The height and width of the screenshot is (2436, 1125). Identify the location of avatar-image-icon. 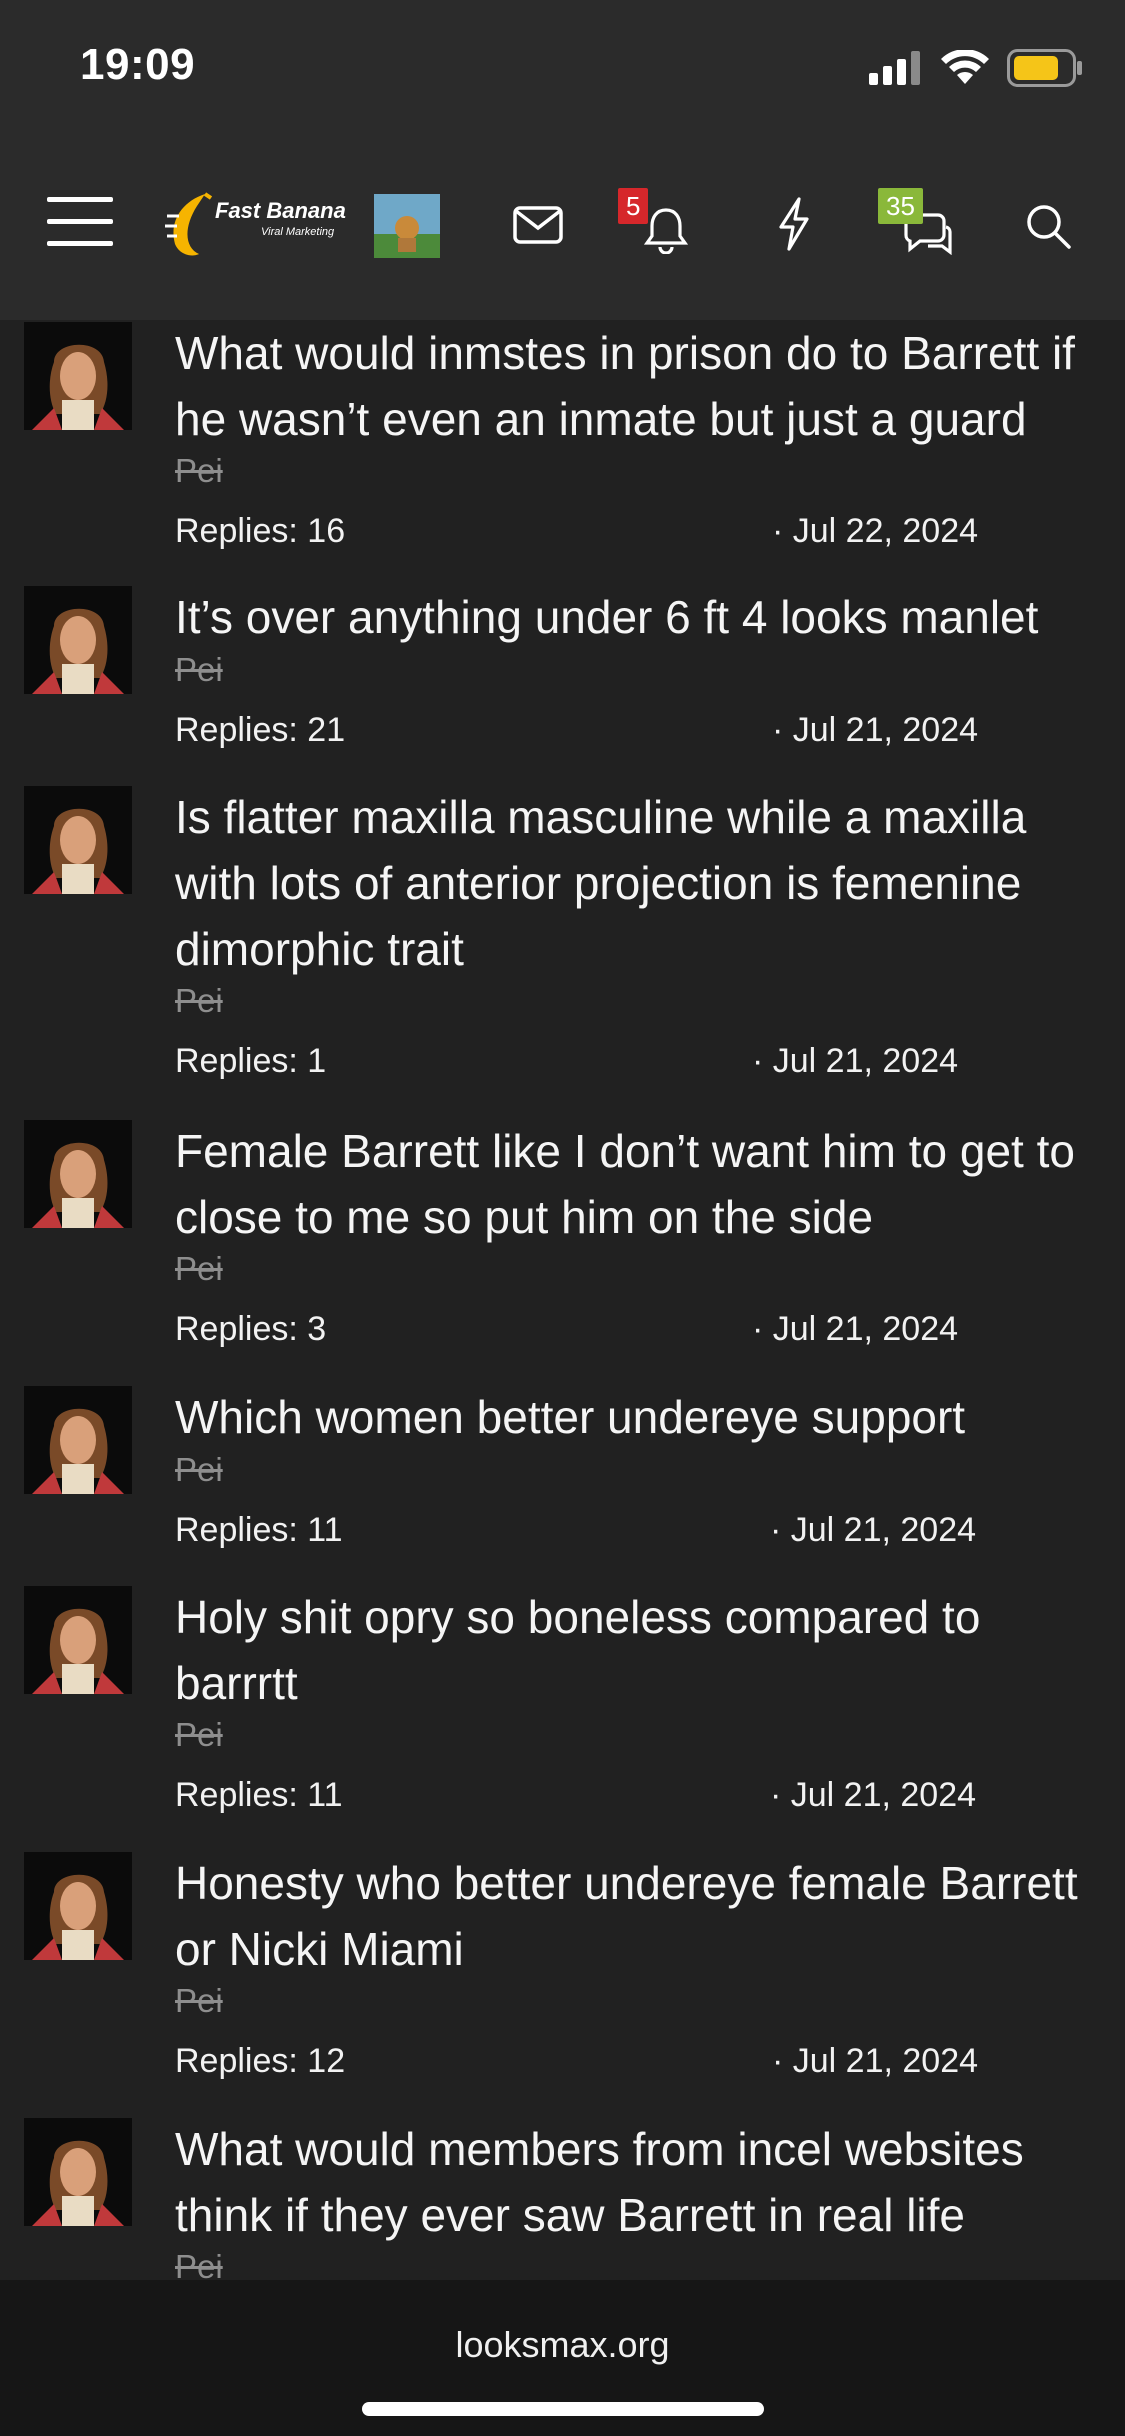
(407, 226).